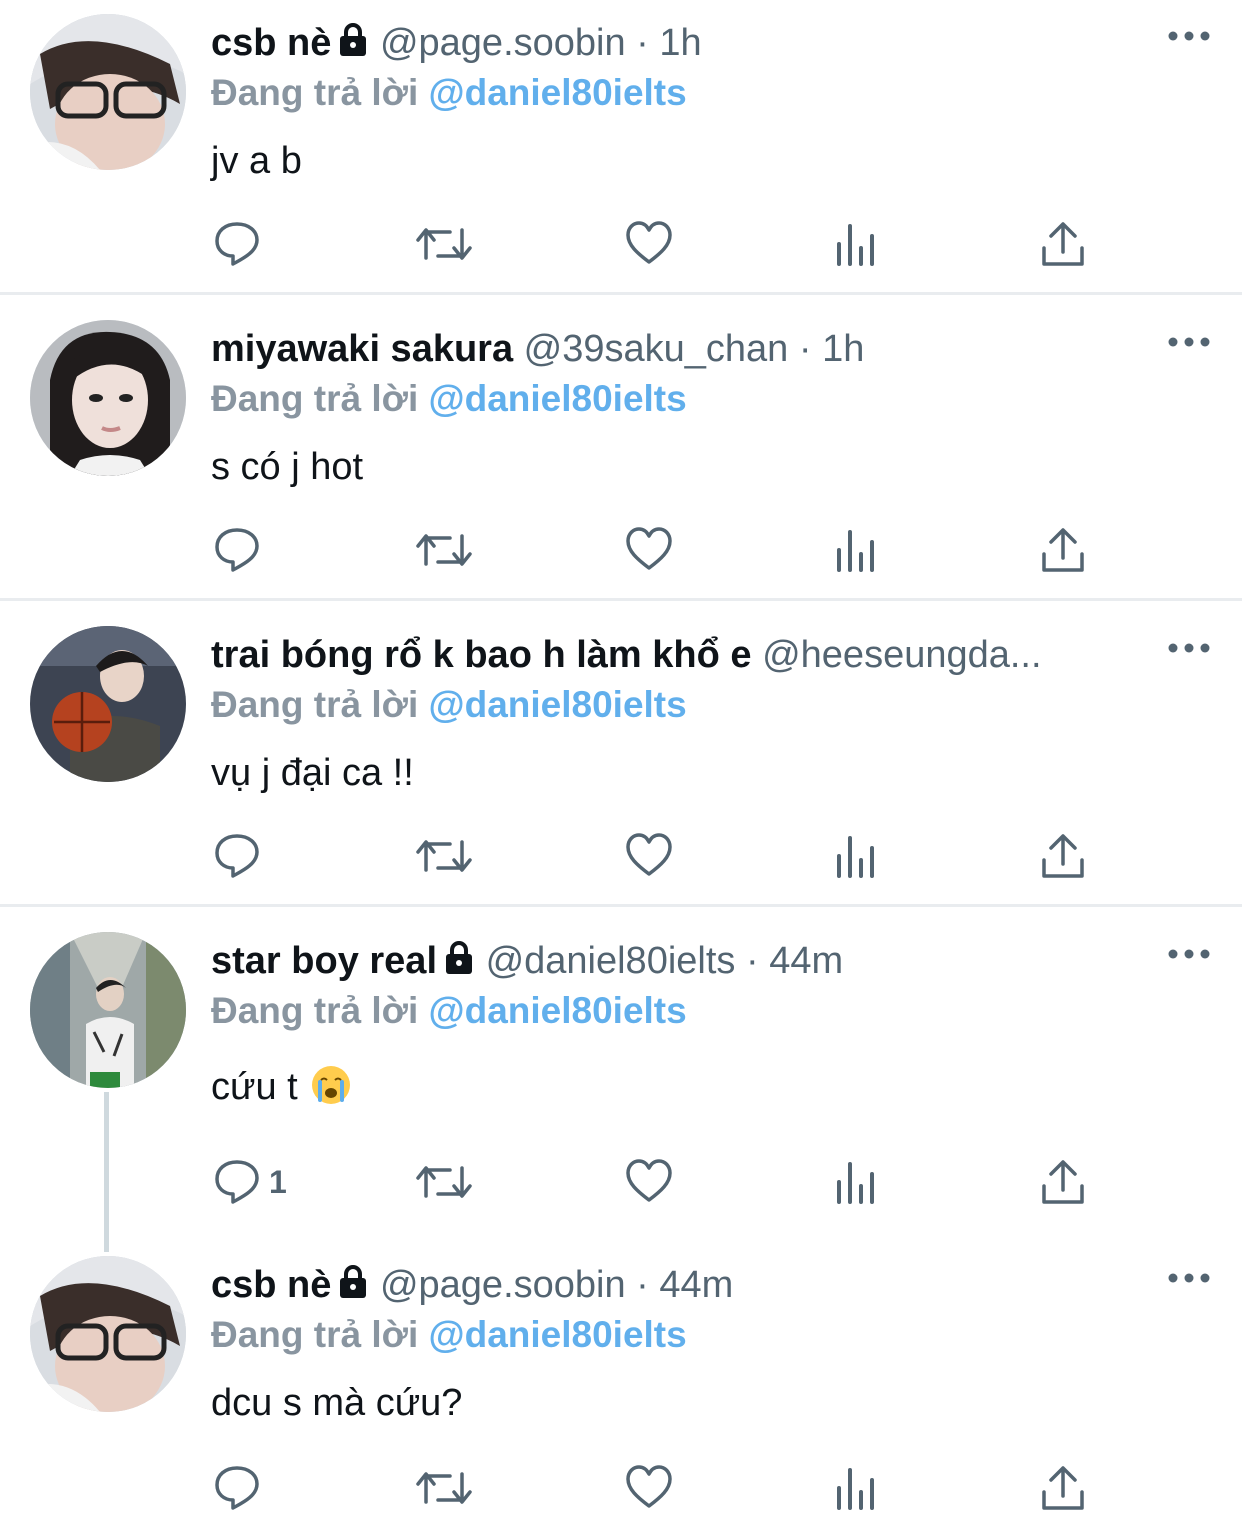 The width and height of the screenshot is (1242, 1522). What do you see at coordinates (481, 655) in the screenshot?
I see `display-name: trai bóng rổ k bao h làm khổ e` at bounding box center [481, 655].